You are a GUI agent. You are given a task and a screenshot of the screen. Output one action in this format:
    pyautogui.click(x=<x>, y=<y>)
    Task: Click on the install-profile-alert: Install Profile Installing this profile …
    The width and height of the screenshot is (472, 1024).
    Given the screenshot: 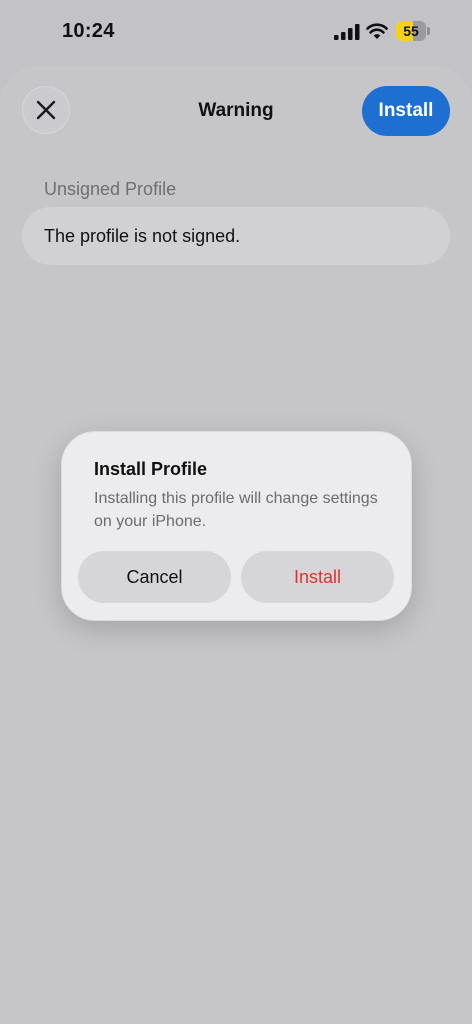 What is the action you would take?
    pyautogui.click(x=236, y=526)
    